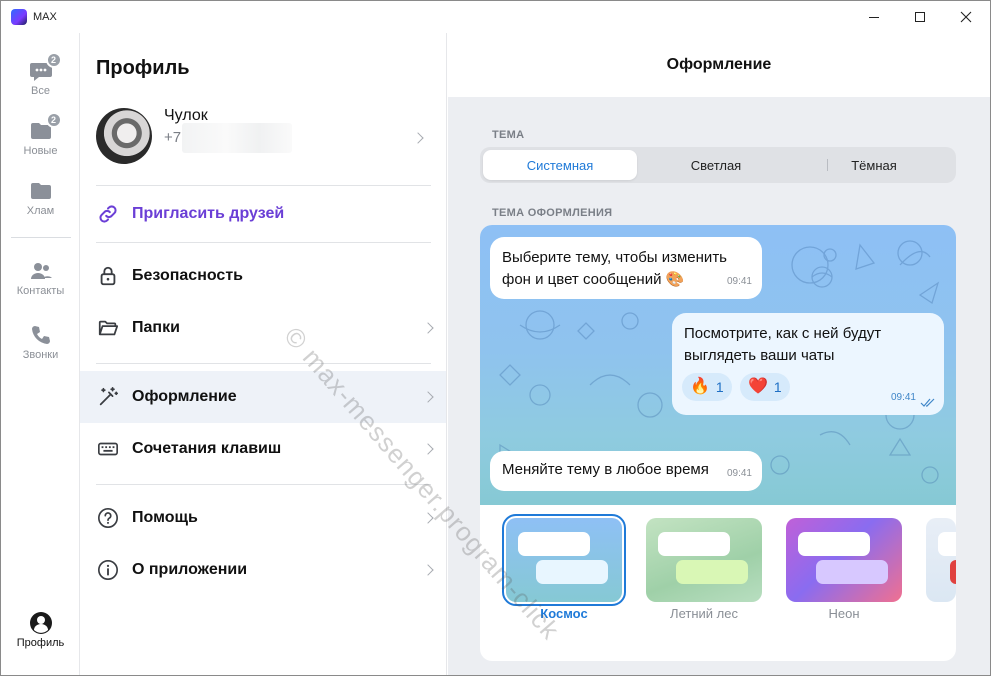  Describe the element at coordinates (53, 120) in the screenshot. I see `unread-badge: 2` at that location.